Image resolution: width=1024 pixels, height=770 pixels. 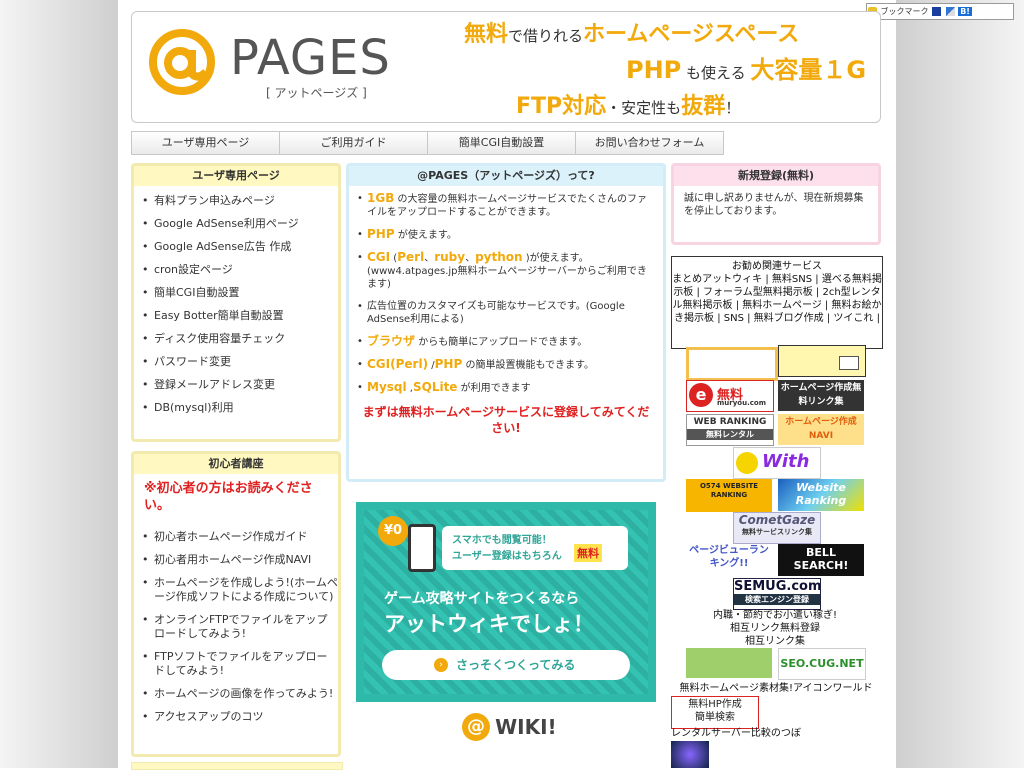 I want to click on banner-semug: SEMUG.com 検索エンジン登録, so click(x=777, y=594).